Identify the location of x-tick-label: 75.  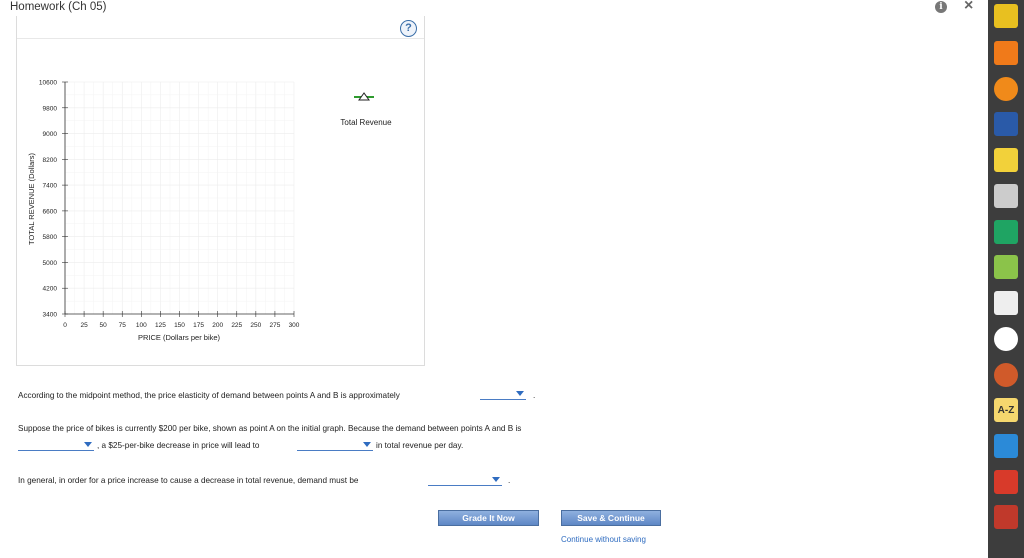
(123, 325).